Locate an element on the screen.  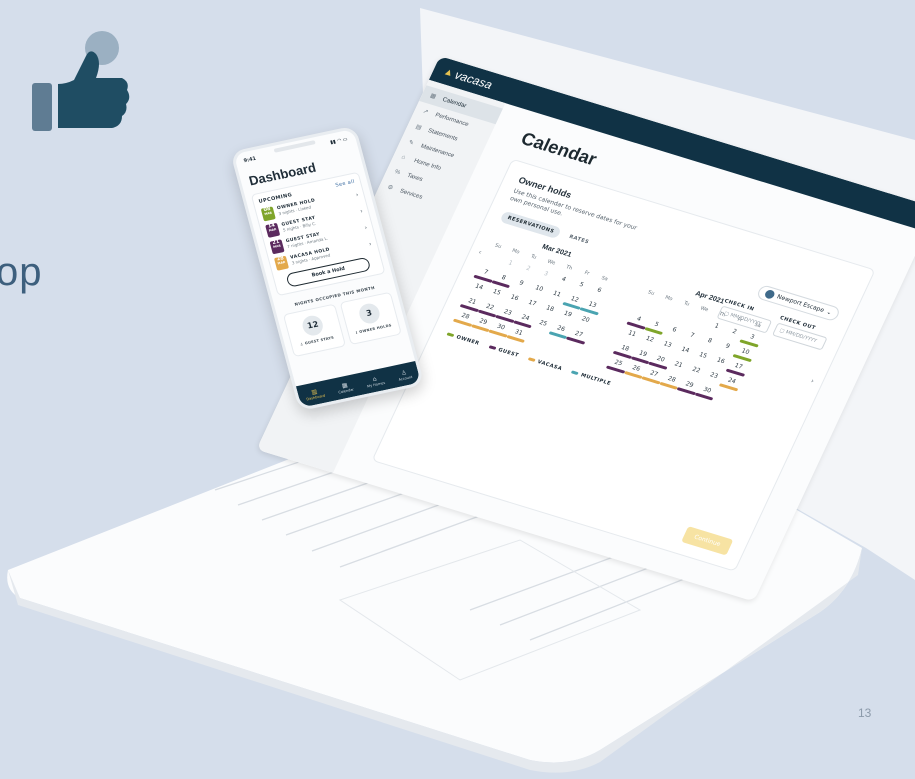
calendar-day: 31 is located at coordinates (517, 334).